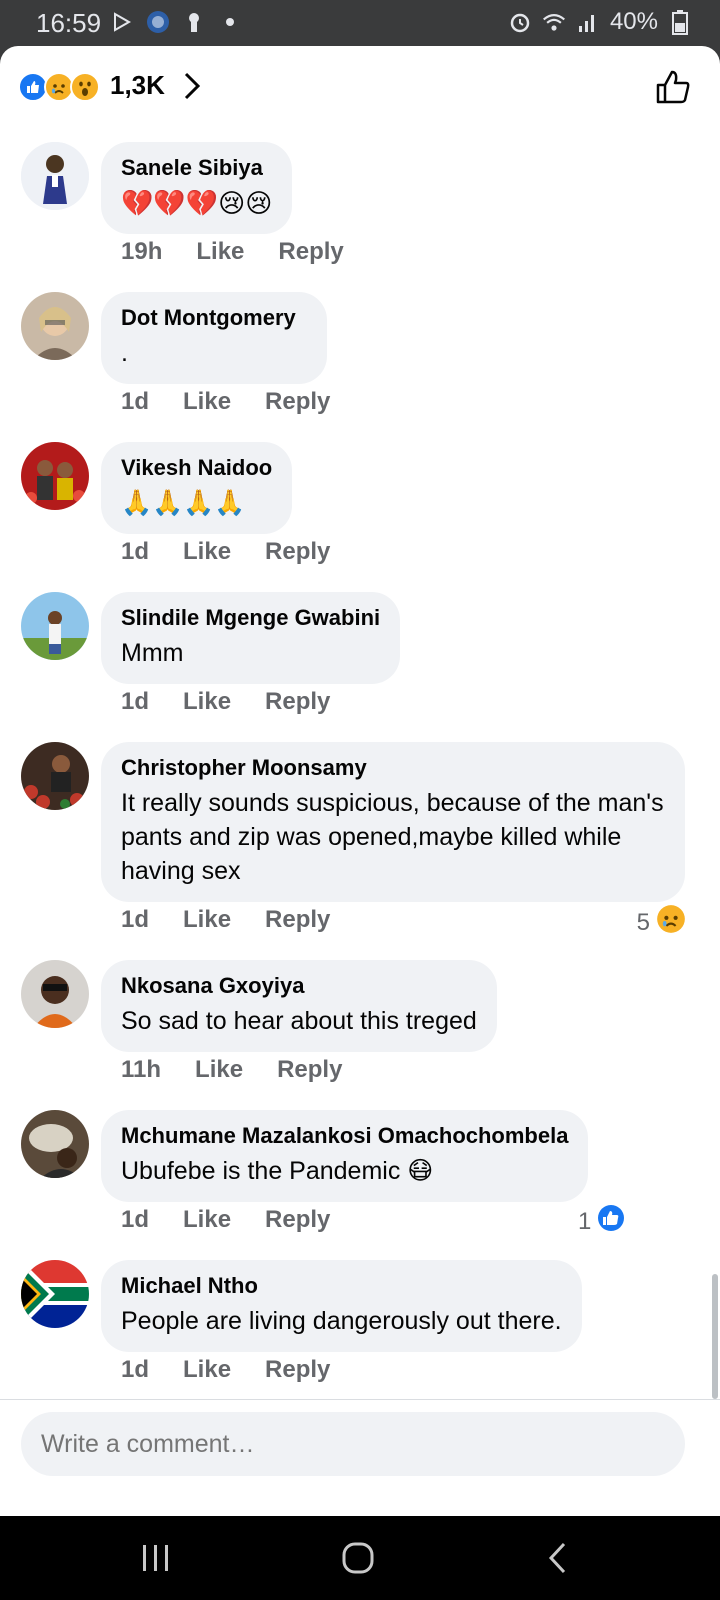 The height and width of the screenshot is (1600, 720). I want to click on comment-time: 11h, so click(141, 1070).